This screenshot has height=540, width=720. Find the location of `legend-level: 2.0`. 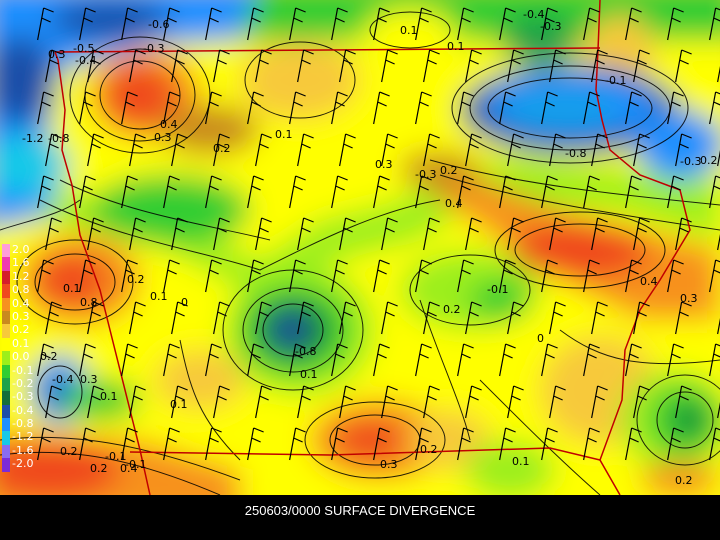

legend-level: 2.0 is located at coordinates (24, 250).